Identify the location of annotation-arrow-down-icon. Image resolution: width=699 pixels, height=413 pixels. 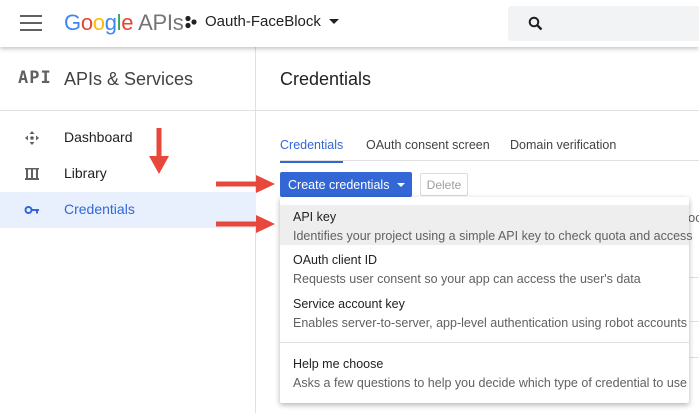
(159, 151).